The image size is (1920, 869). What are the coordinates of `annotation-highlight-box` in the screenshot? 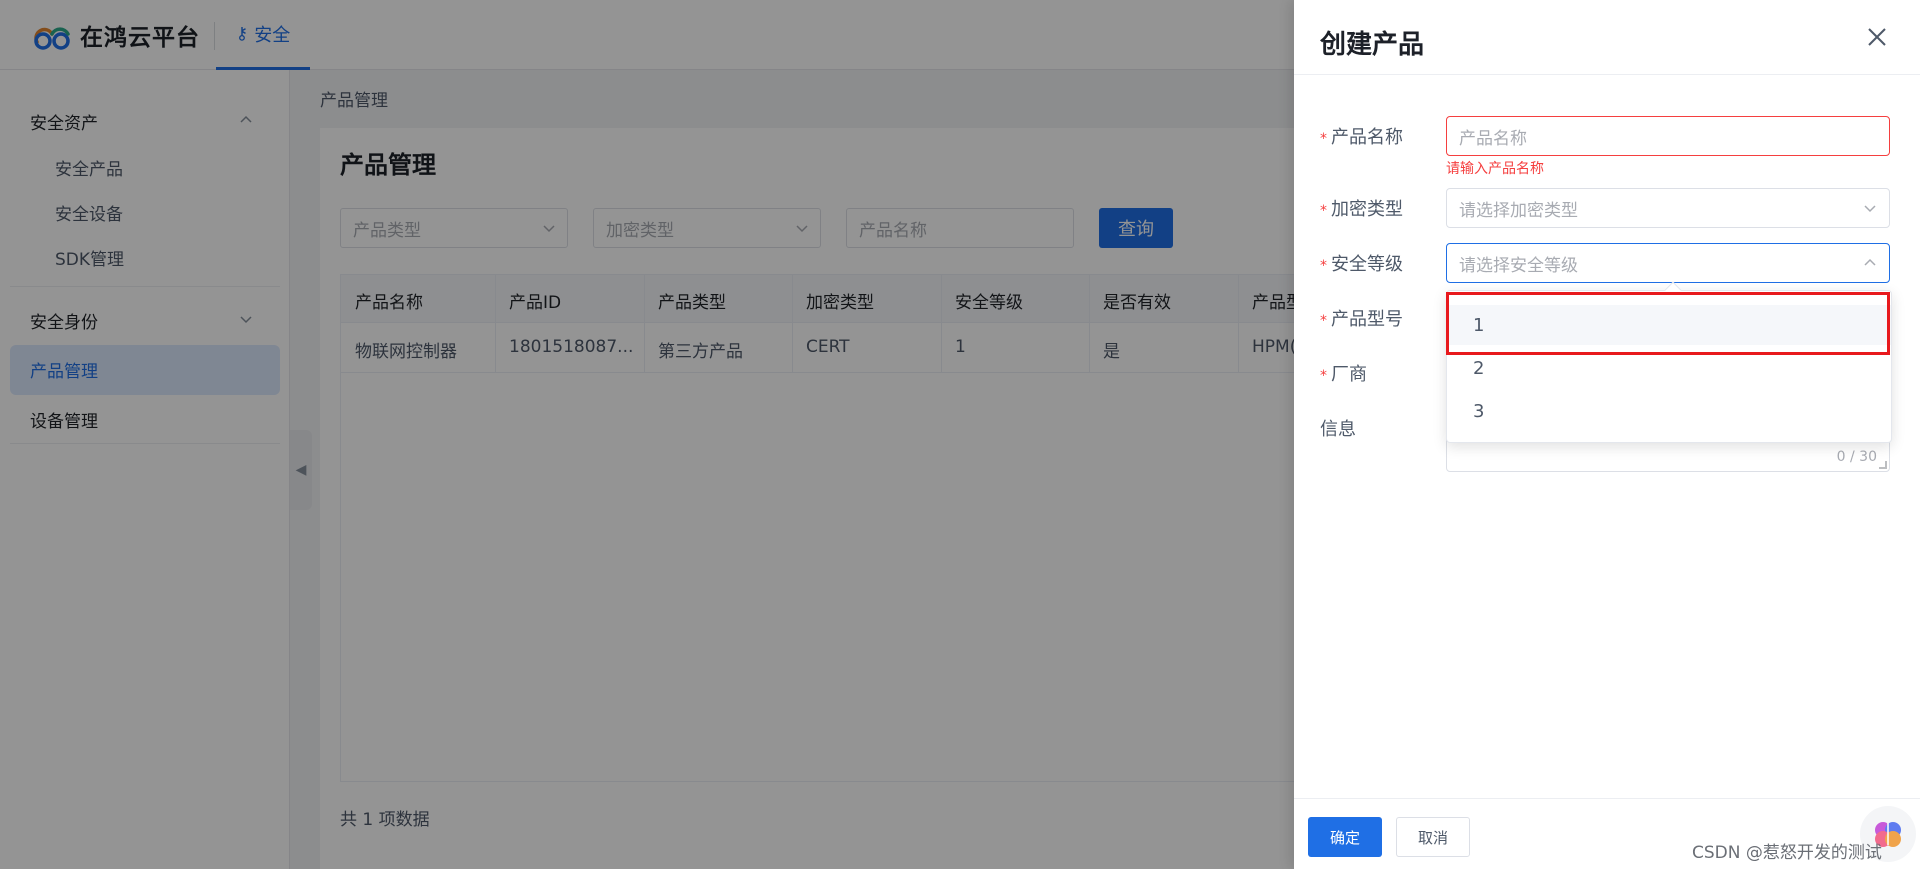 It's located at (1668, 323).